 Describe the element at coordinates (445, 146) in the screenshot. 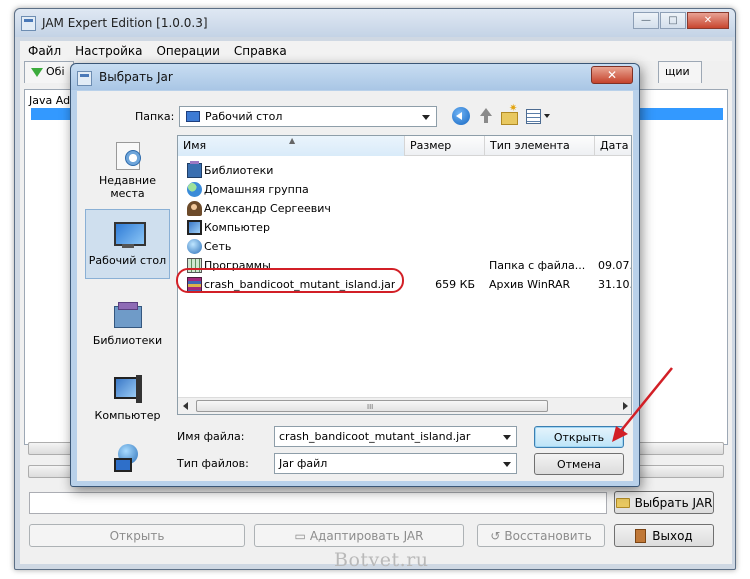

I see `column-size: Размер` at that location.